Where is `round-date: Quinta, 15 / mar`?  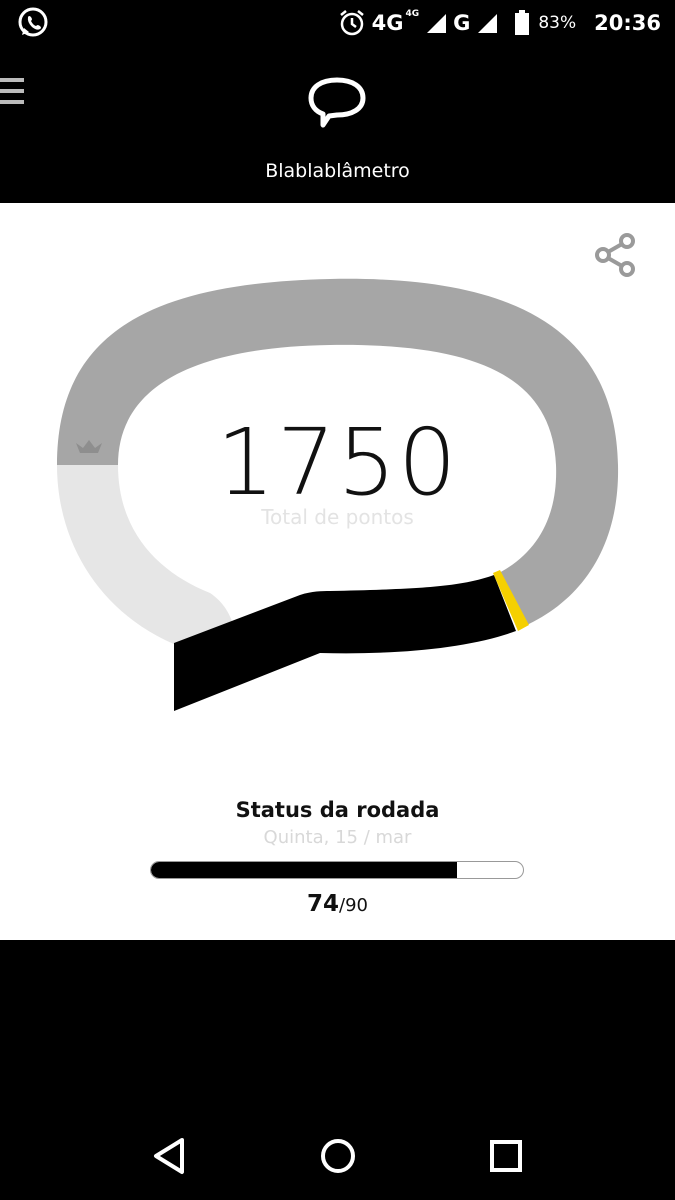
round-date: Quinta, 15 / mar is located at coordinates (337, 837).